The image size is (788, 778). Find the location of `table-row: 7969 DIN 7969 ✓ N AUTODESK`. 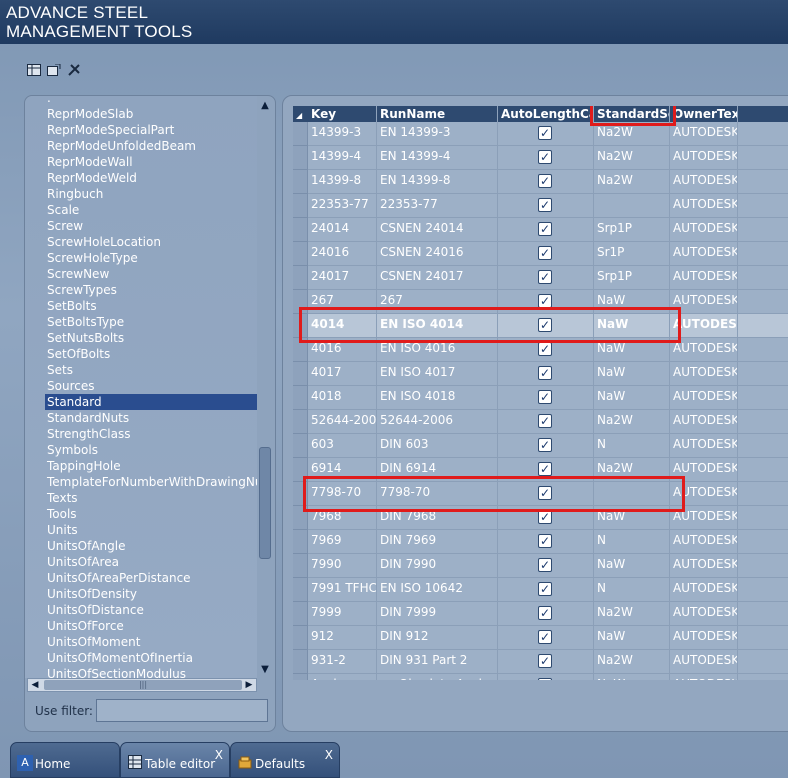

table-row: 7969 DIN 7969 ✓ N AUTODESK is located at coordinates (540, 542).